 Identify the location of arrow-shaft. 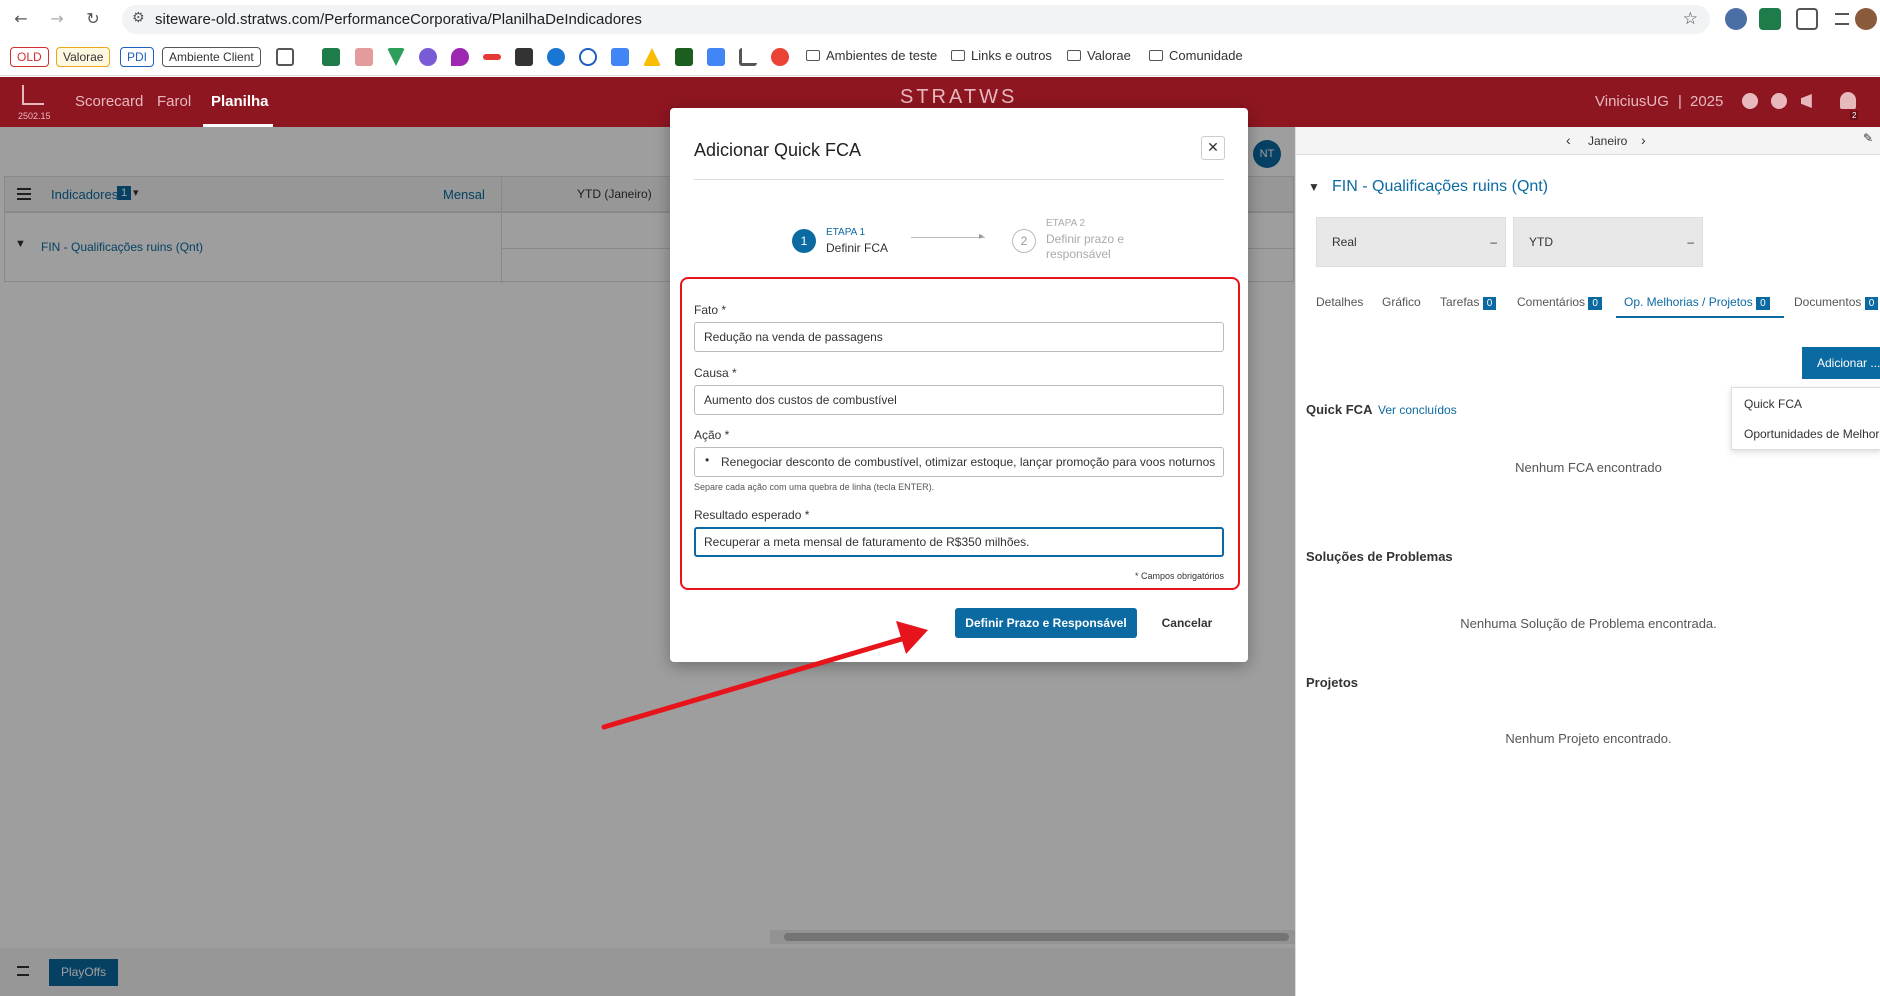
(754, 682).